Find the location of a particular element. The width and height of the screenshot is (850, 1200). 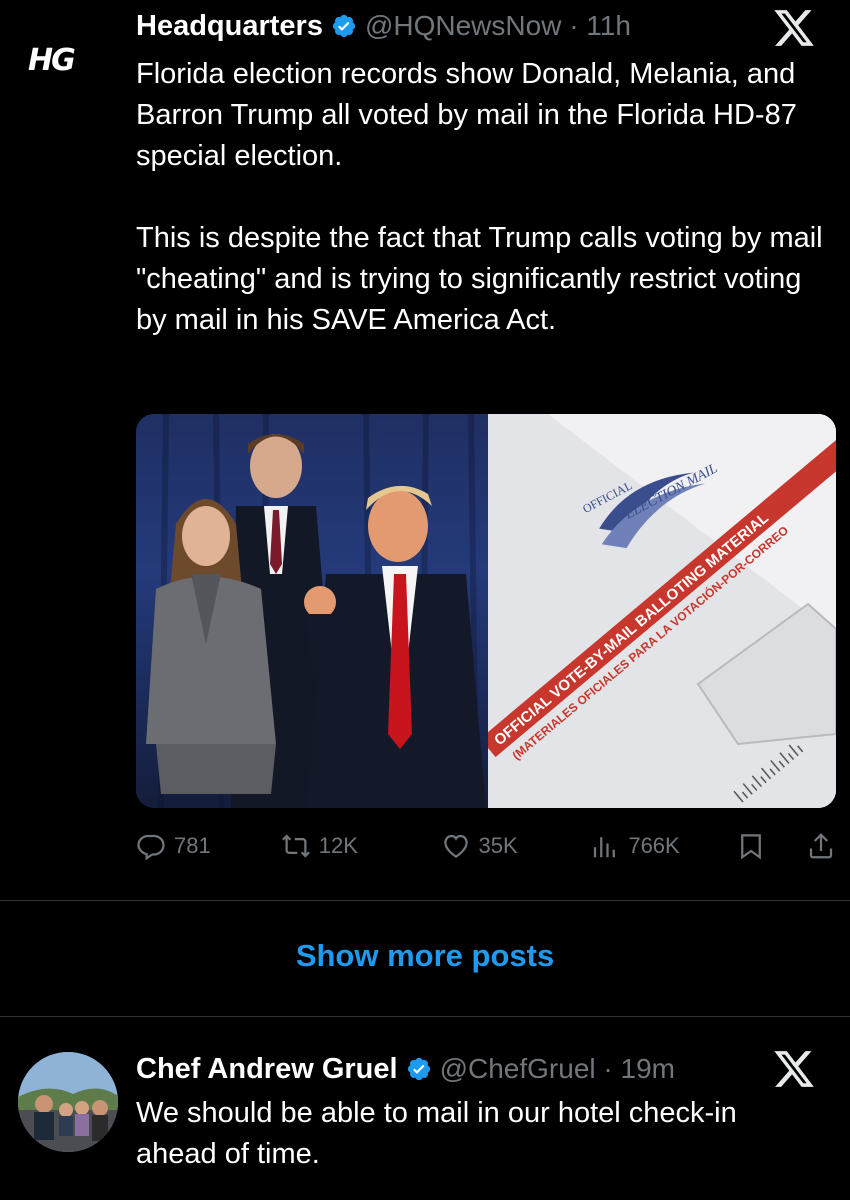

hq-avatar: HG is located at coordinates (68, 60).